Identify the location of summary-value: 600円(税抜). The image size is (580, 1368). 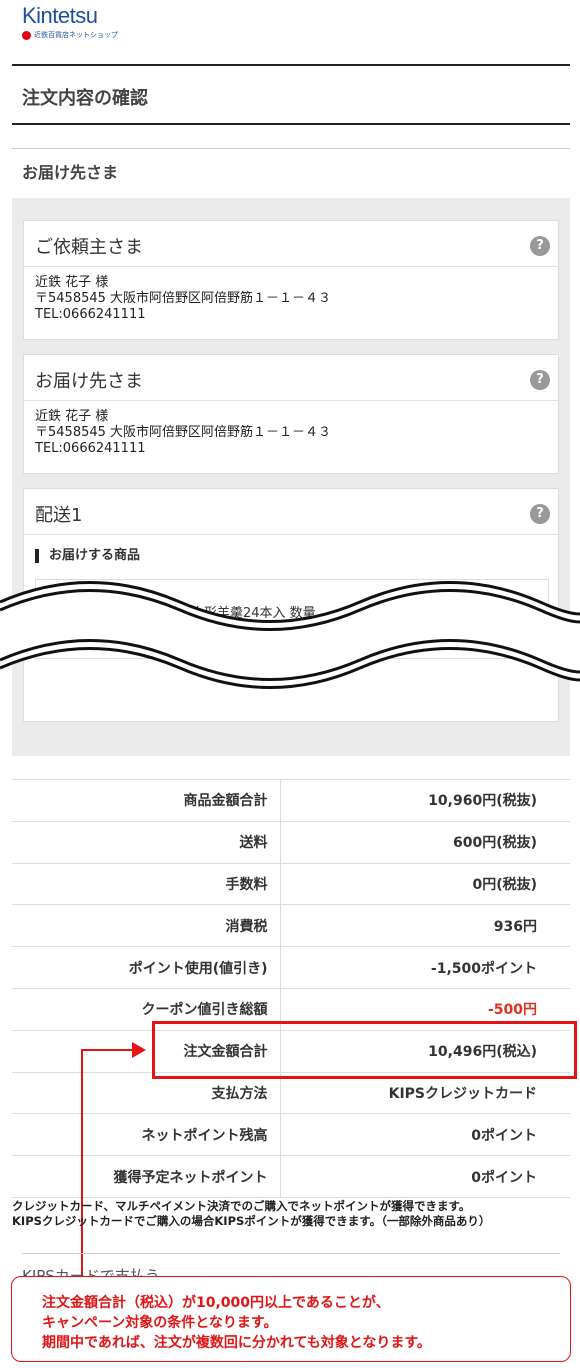
(425, 842).